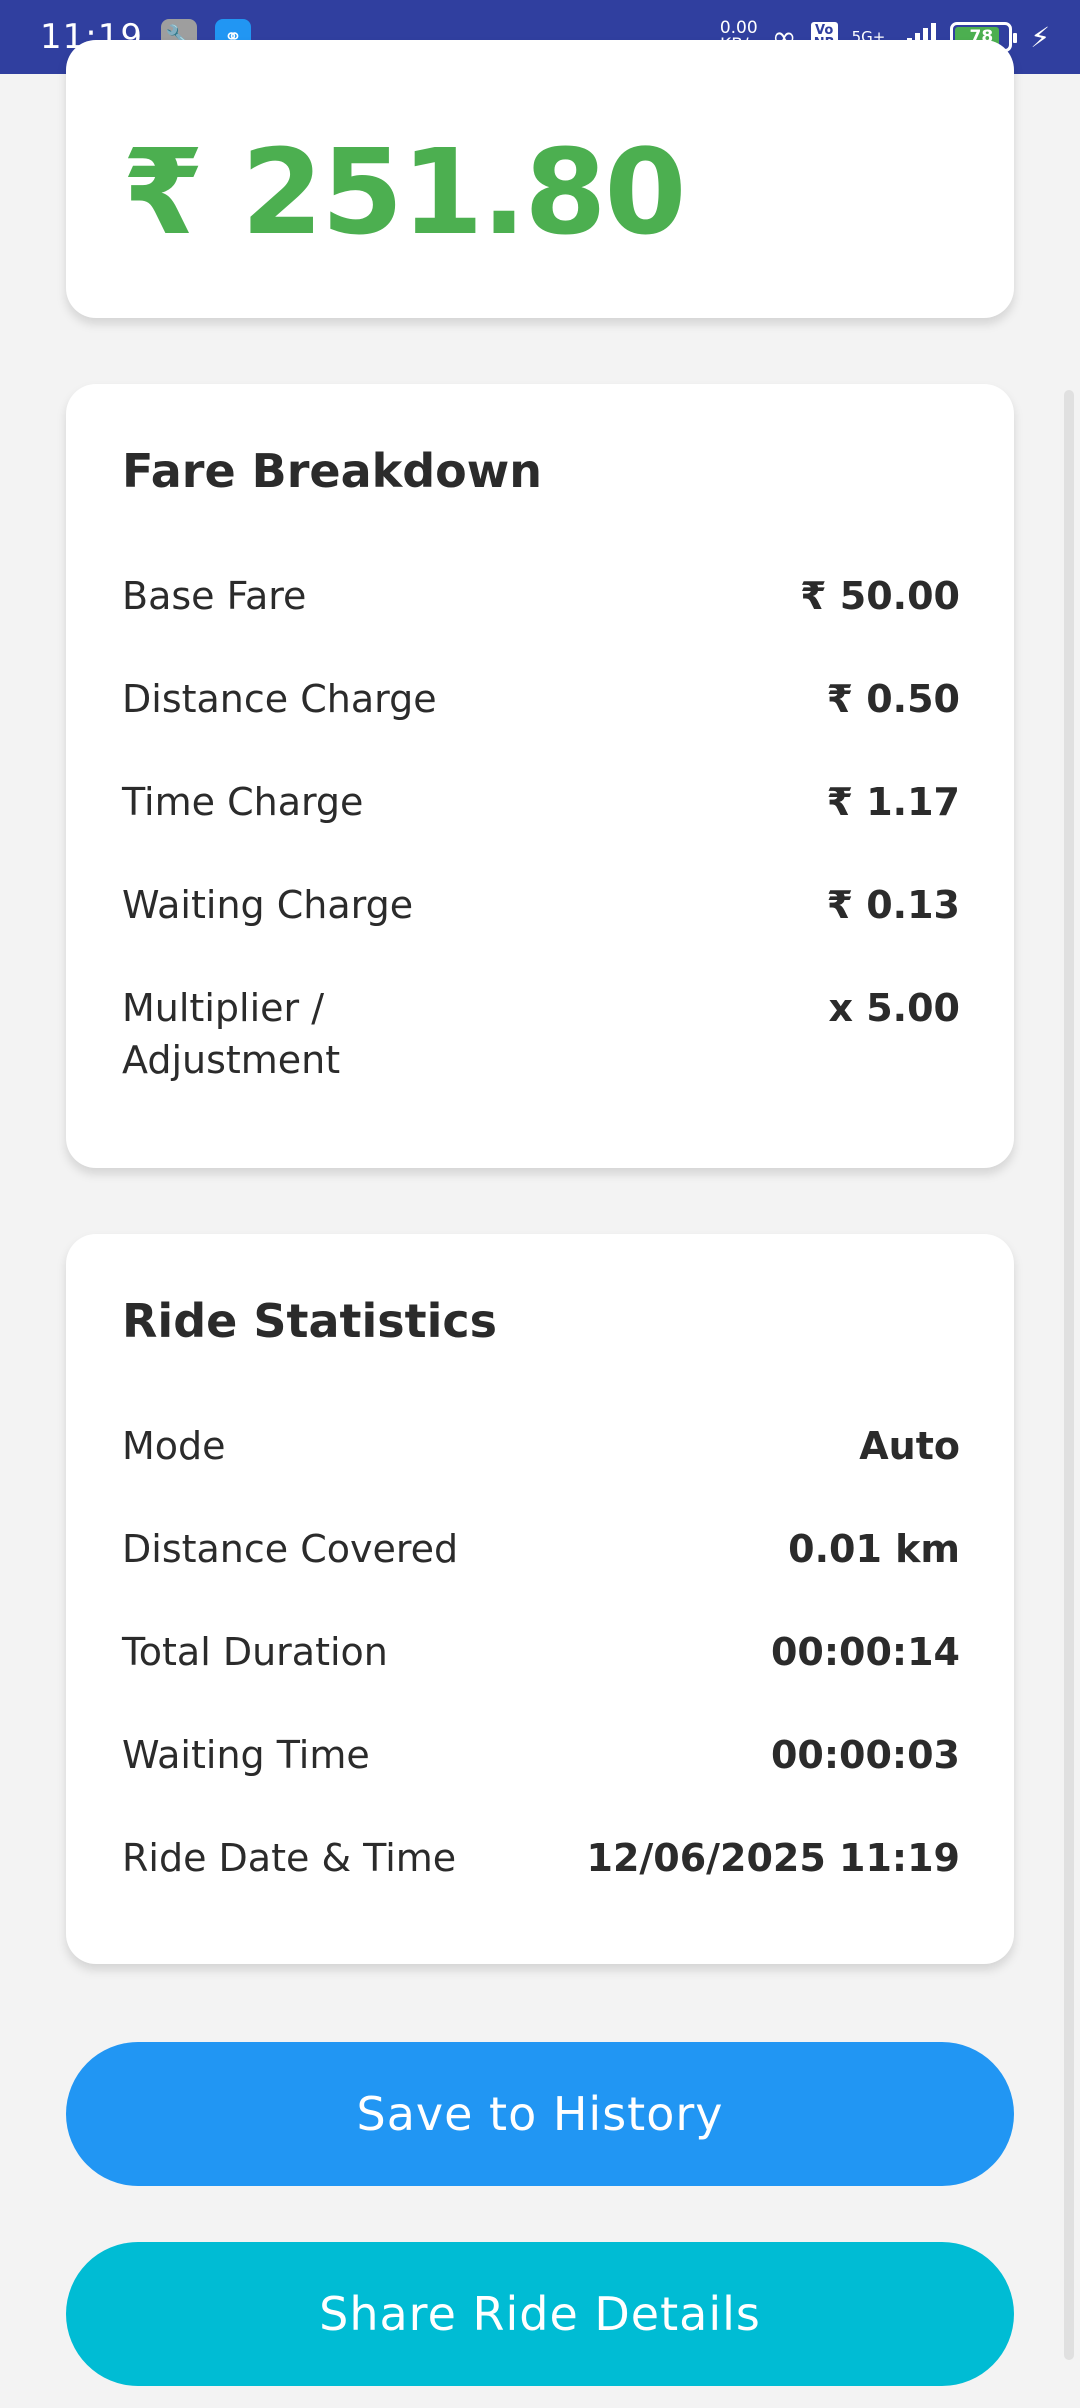 This screenshot has width=1080, height=2408. Describe the element at coordinates (541, 1034) in the screenshot. I see `breakdown-row-multiplier: Multiplier / Adjustment x 5.00` at that location.